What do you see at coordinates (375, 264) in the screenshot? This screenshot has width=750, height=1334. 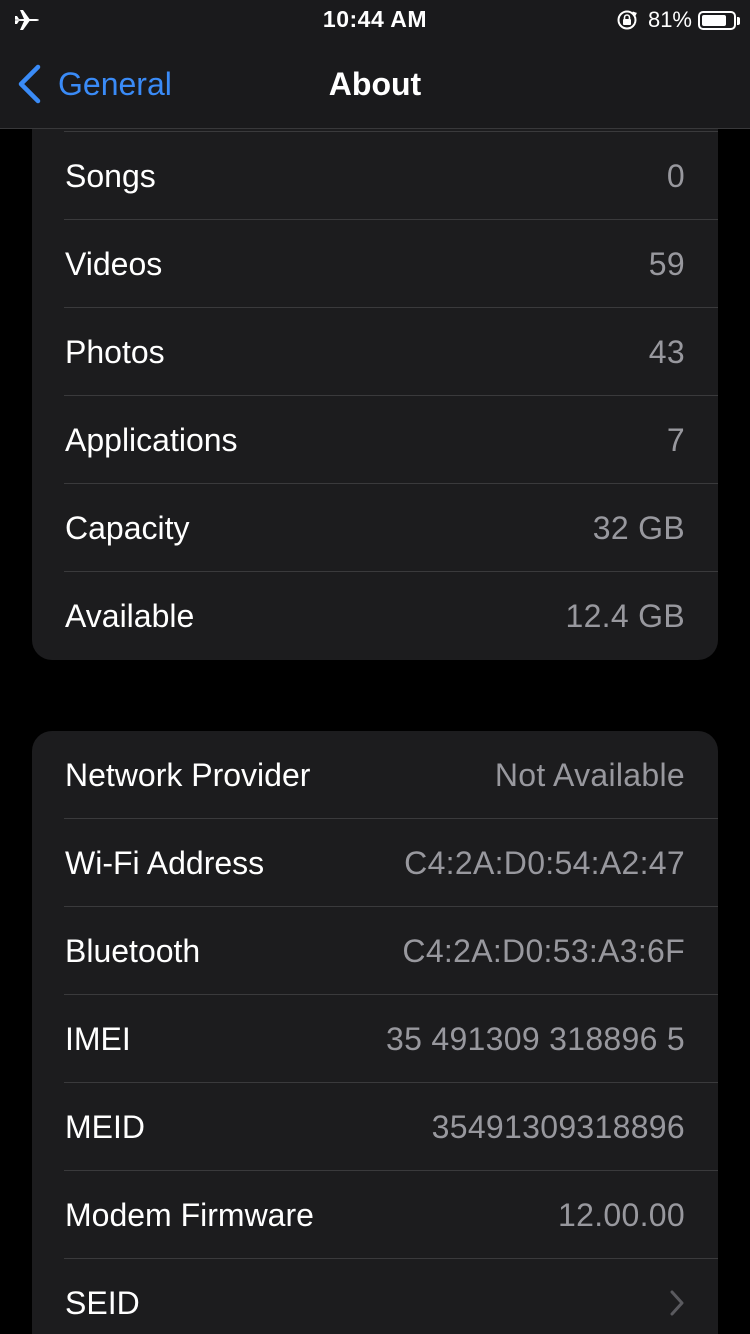 I see `row-videos: Videos 59` at bounding box center [375, 264].